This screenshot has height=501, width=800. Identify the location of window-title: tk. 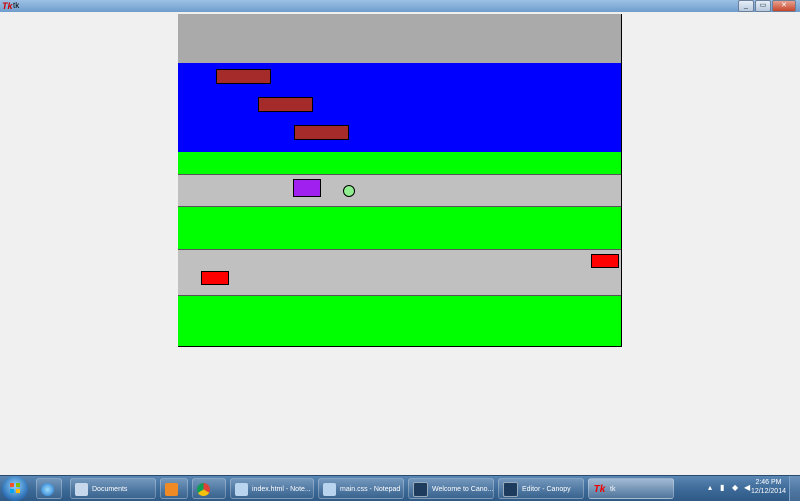
(16, 5).